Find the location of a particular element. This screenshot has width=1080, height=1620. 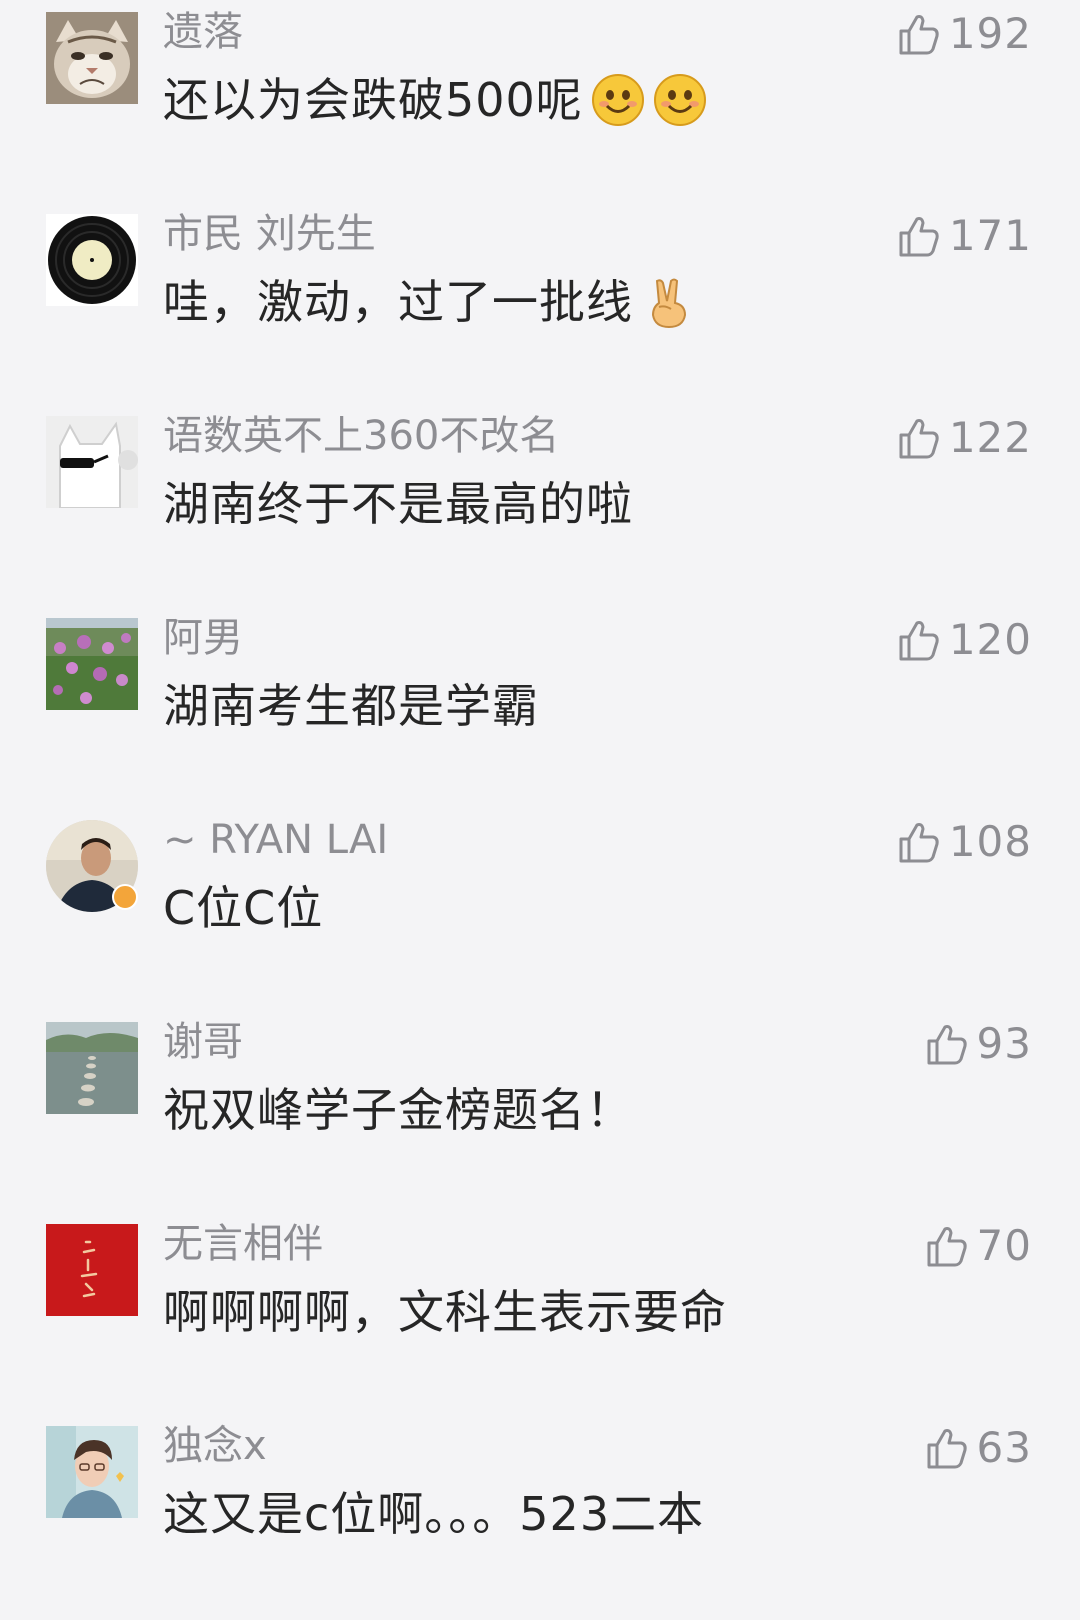

young-man-portrait-photo is located at coordinates (92, 1472).